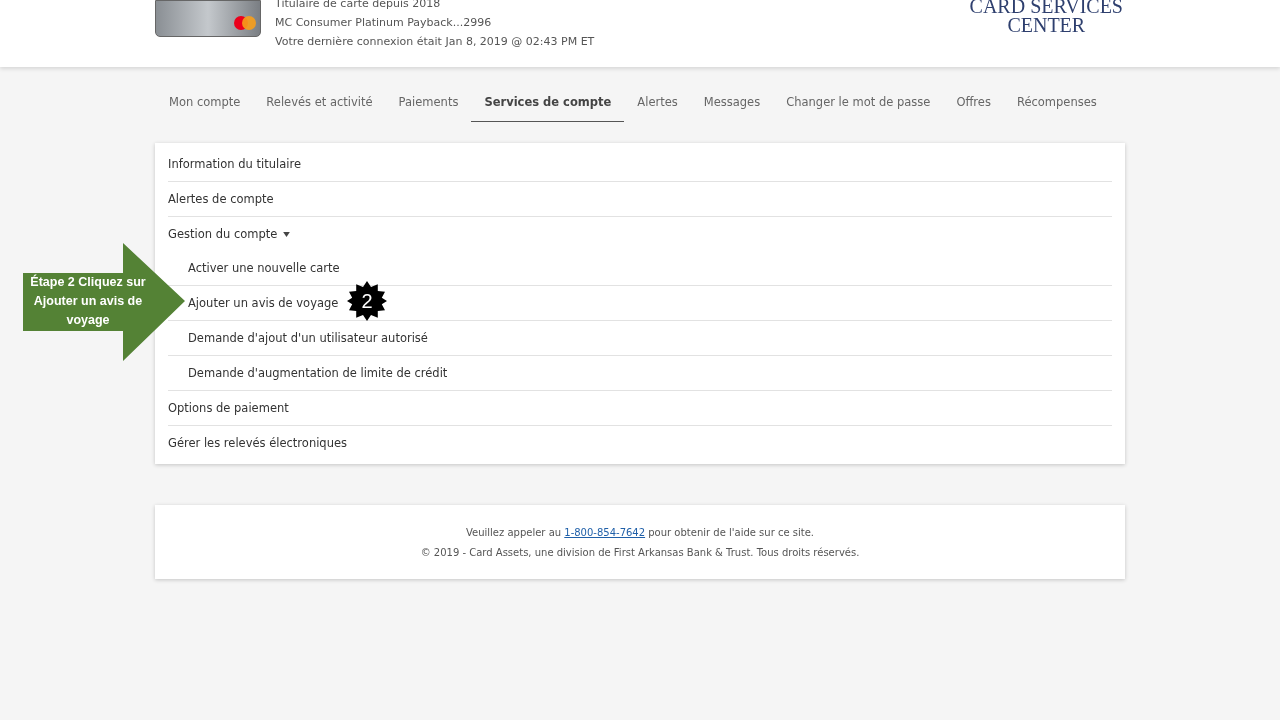 The image size is (1280, 720). What do you see at coordinates (318, 373) in the screenshot?
I see `submenu-link: Demande d'augmentation de limite de crédit` at bounding box center [318, 373].